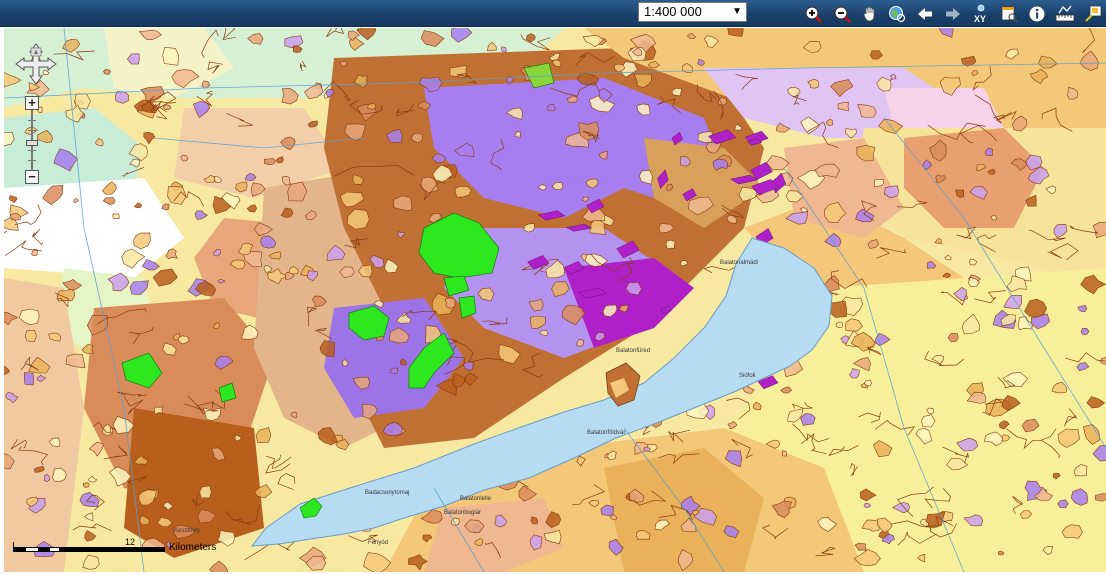  What do you see at coordinates (1093, 13) in the screenshot?
I see `overview-map-icon` at bounding box center [1093, 13].